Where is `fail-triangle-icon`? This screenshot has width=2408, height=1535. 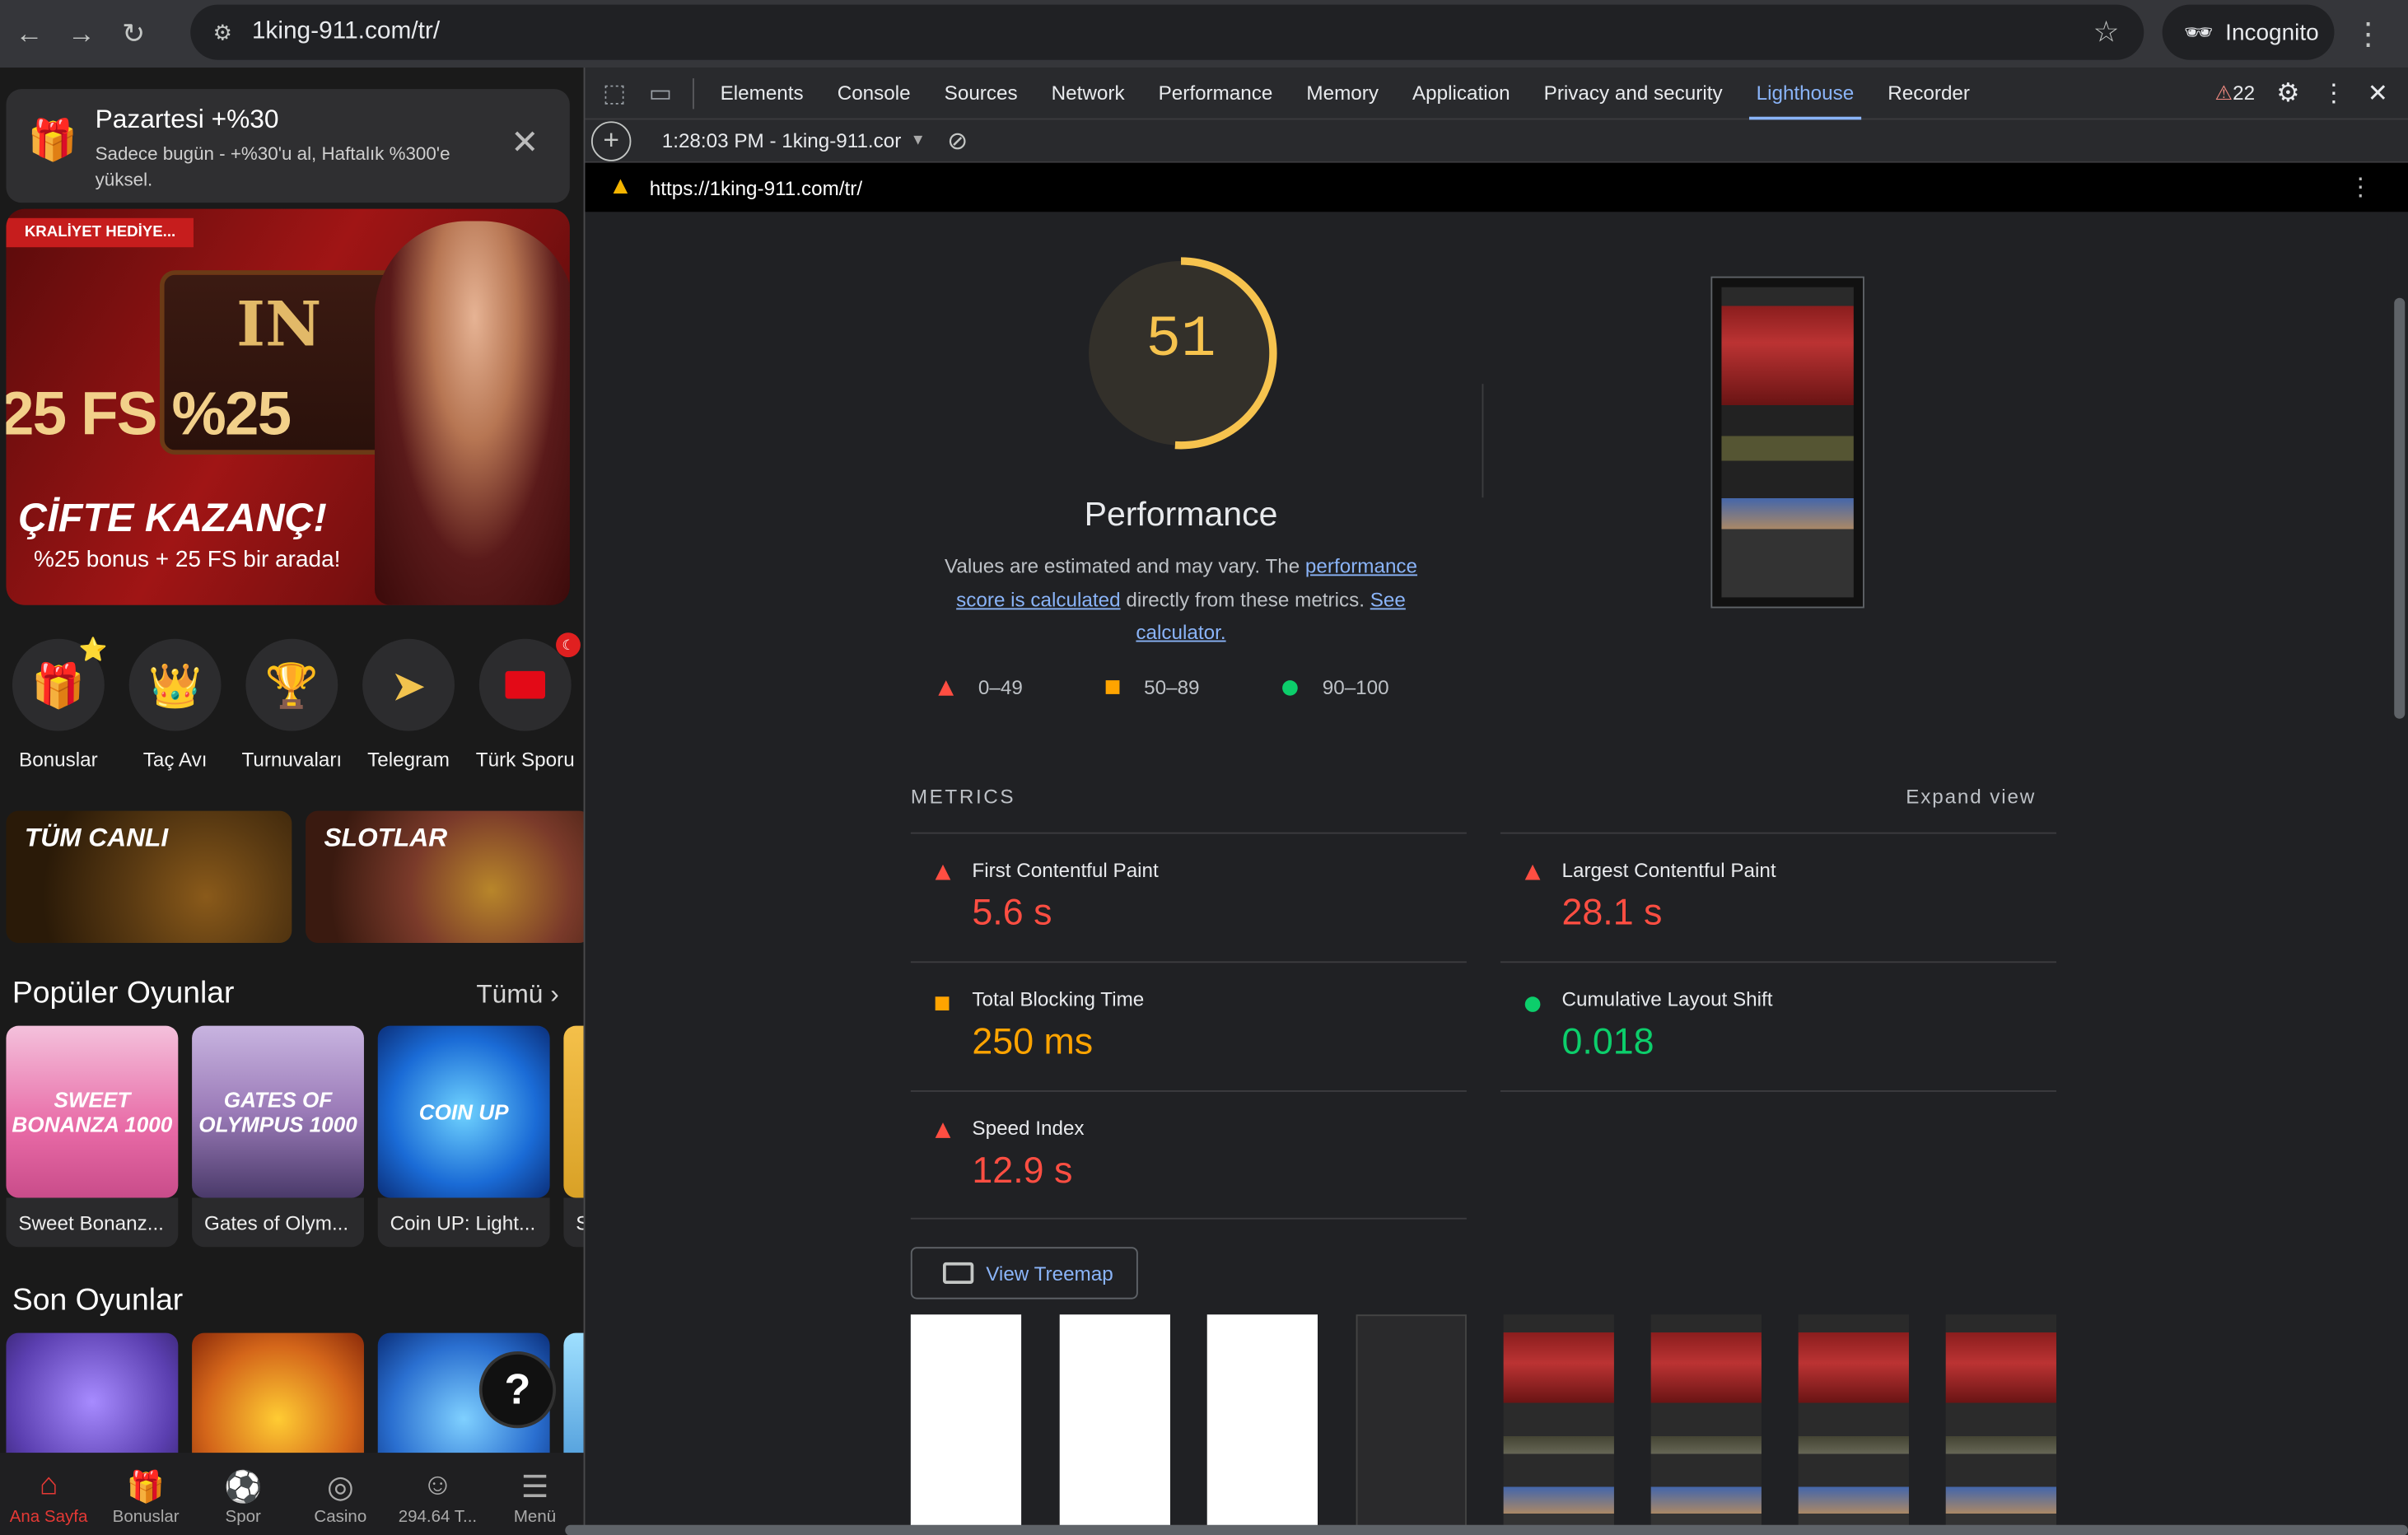
fail-triangle-icon is located at coordinates (943, 872).